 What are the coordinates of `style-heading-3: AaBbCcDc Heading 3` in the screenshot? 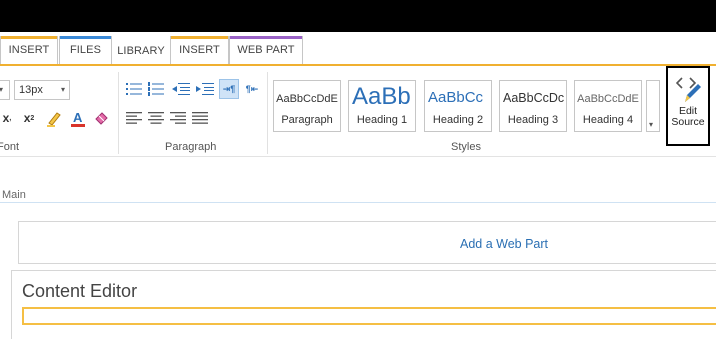 It's located at (533, 106).